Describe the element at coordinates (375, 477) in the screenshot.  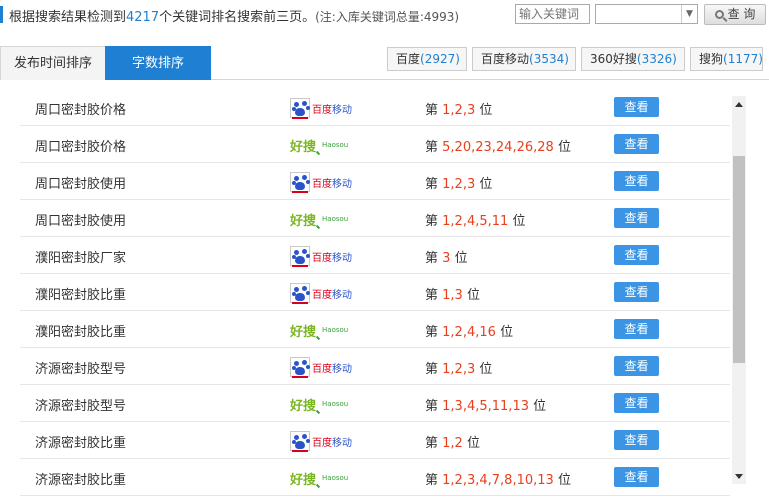
I see `table-row: 济源密封胶比重 好搜 Haosou 第 1,2,3,4,7,8,10,13 位 查看` at that location.